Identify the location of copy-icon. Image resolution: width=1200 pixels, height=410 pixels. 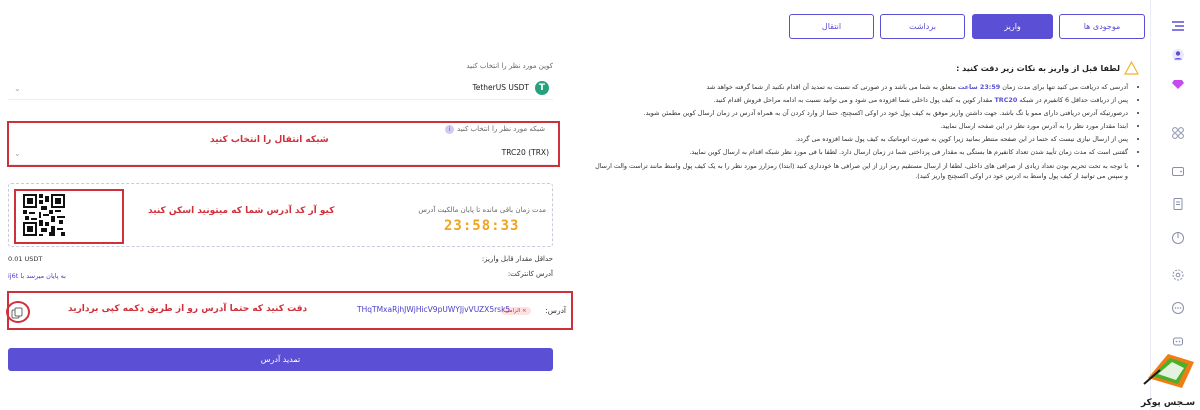
(17, 312).